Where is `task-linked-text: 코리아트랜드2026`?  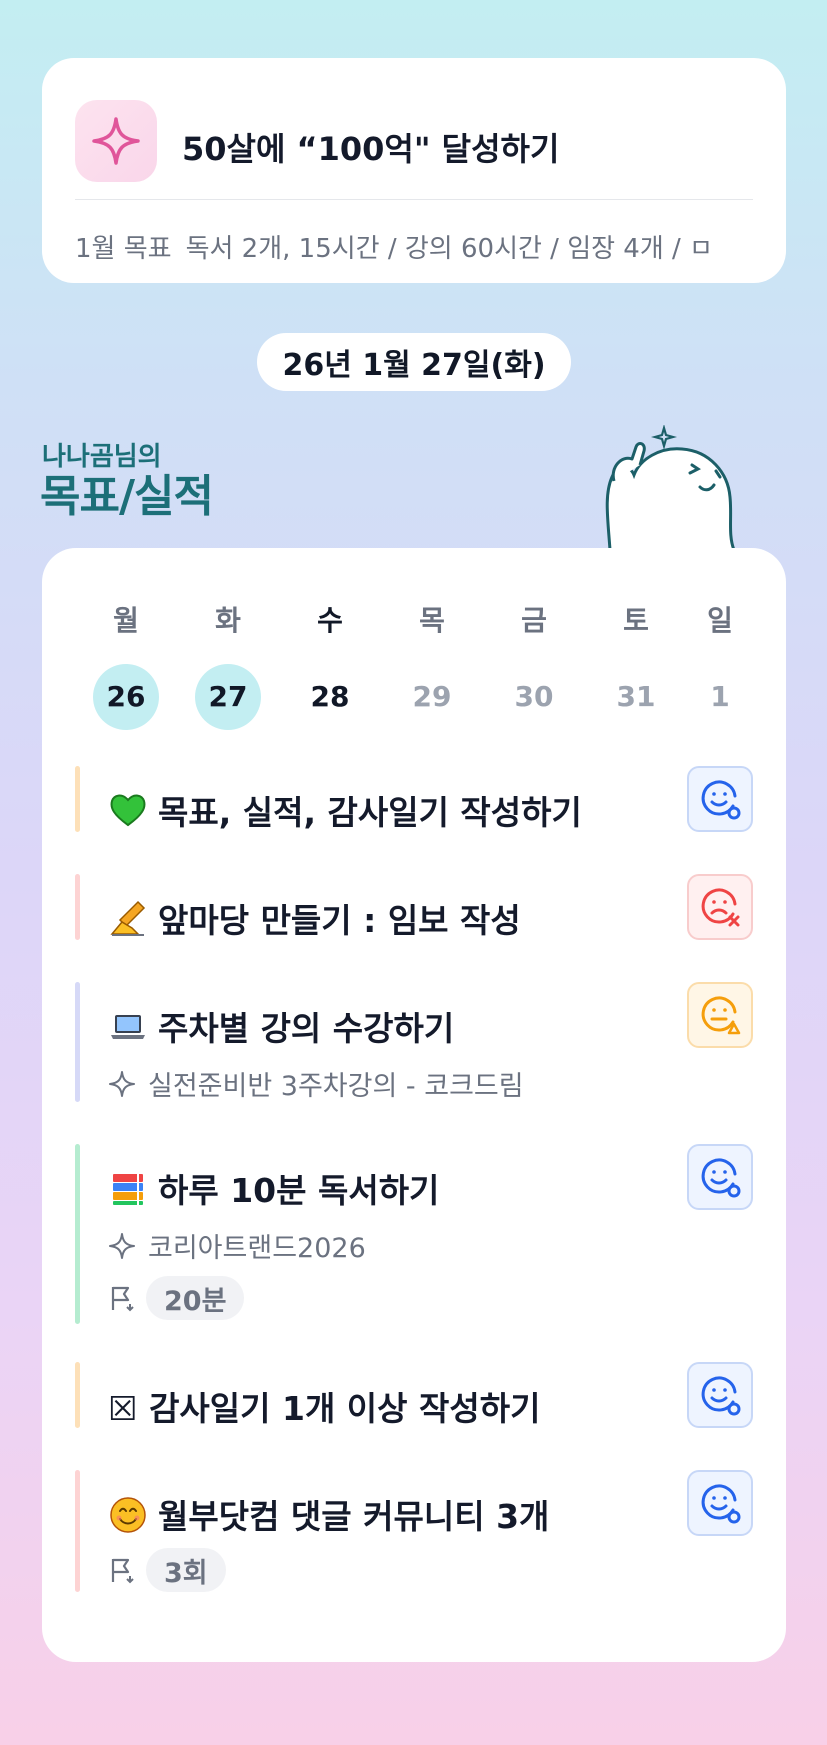 task-linked-text: 코리아트랜드2026 is located at coordinates (257, 1248).